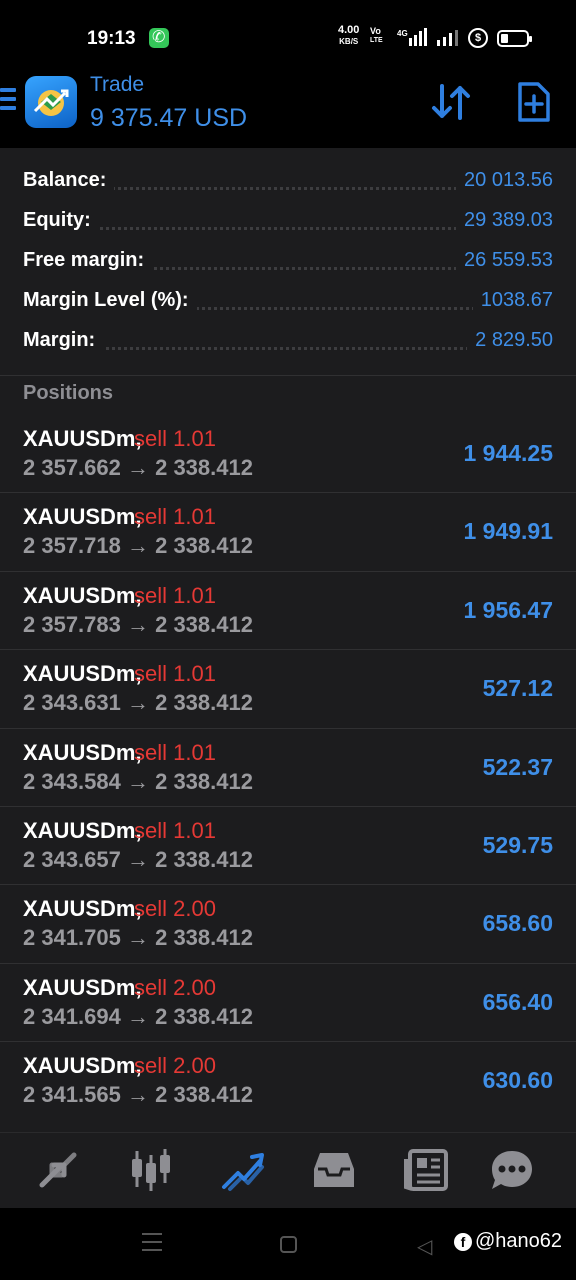  I want to click on network-type: 4G, so click(402, 33).